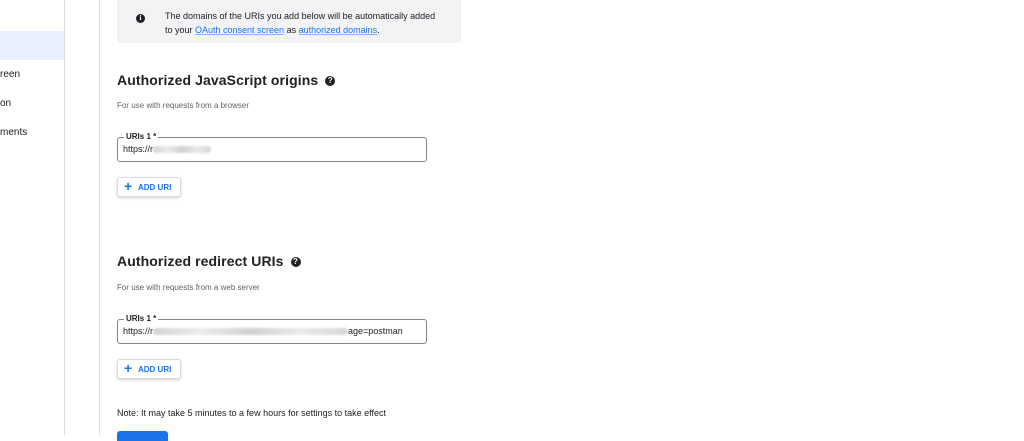 The image size is (1024, 441). Describe the element at coordinates (141, 136) in the screenshot. I see `js-origin-uri-label: URIs 1 *` at that location.